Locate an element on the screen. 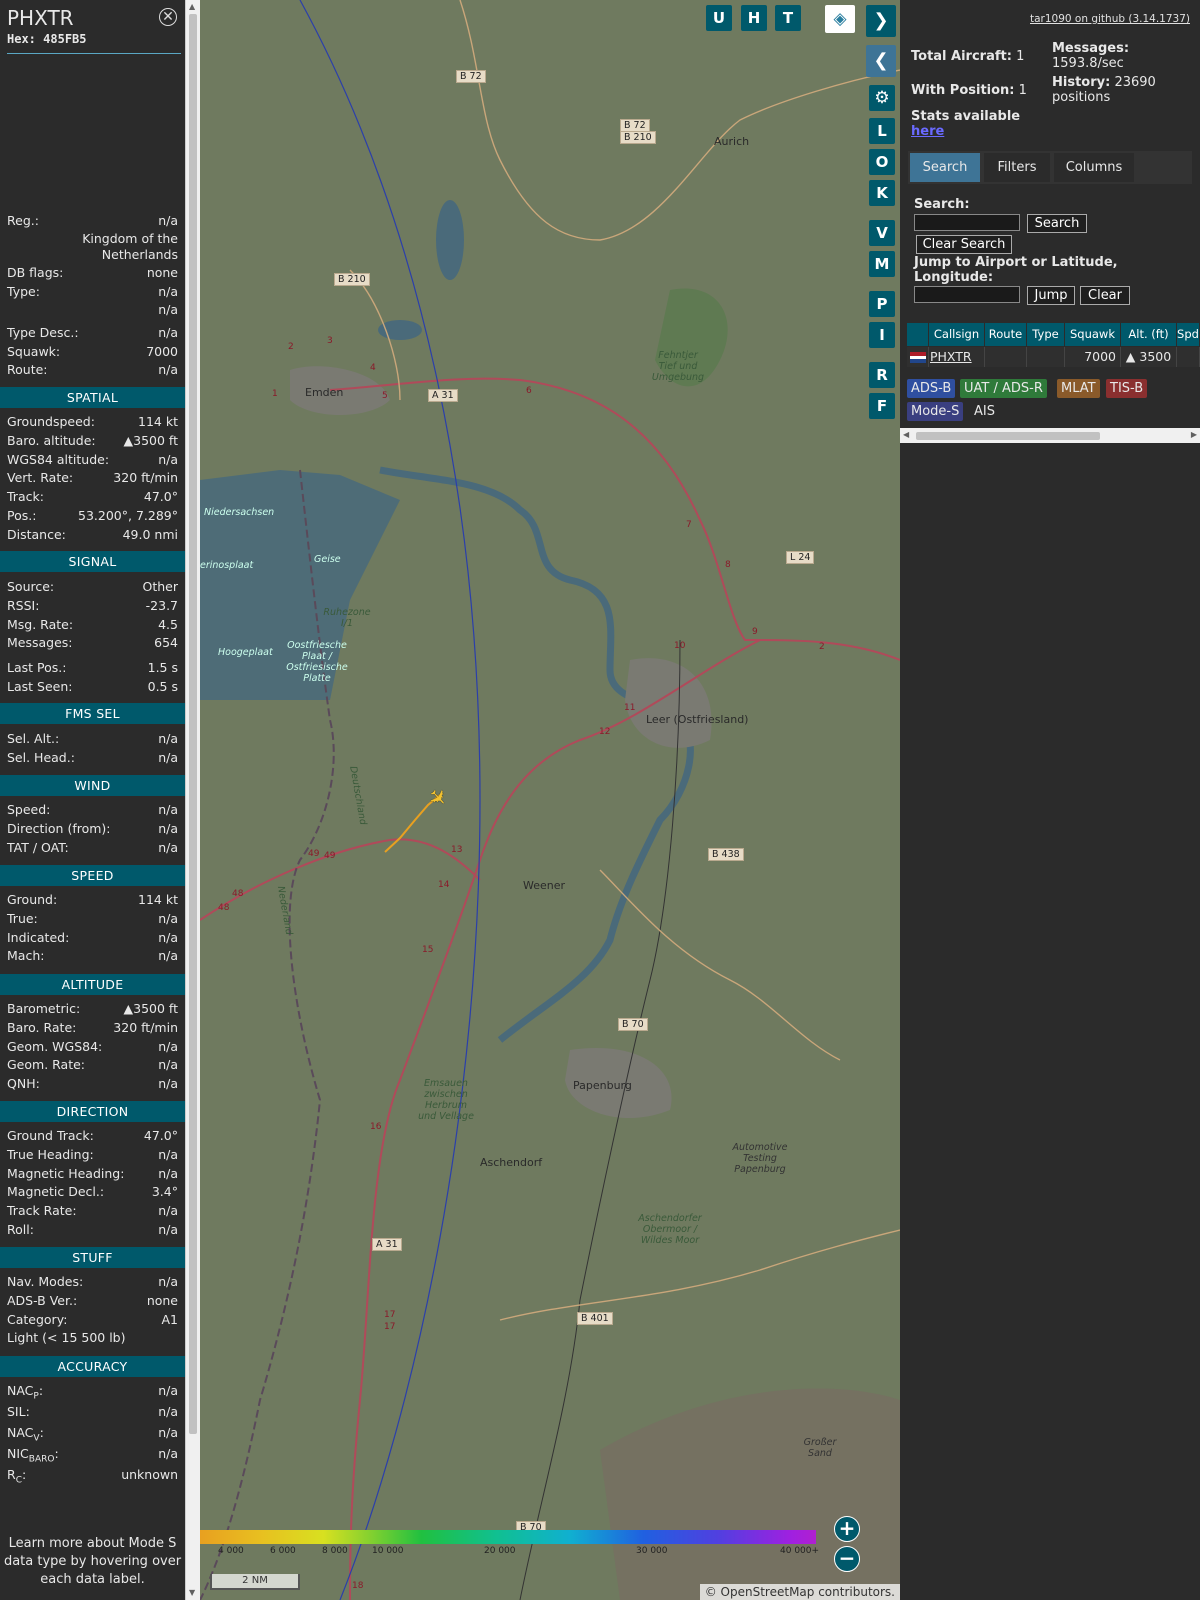  info-row-value: Other is located at coordinates (160, 586).